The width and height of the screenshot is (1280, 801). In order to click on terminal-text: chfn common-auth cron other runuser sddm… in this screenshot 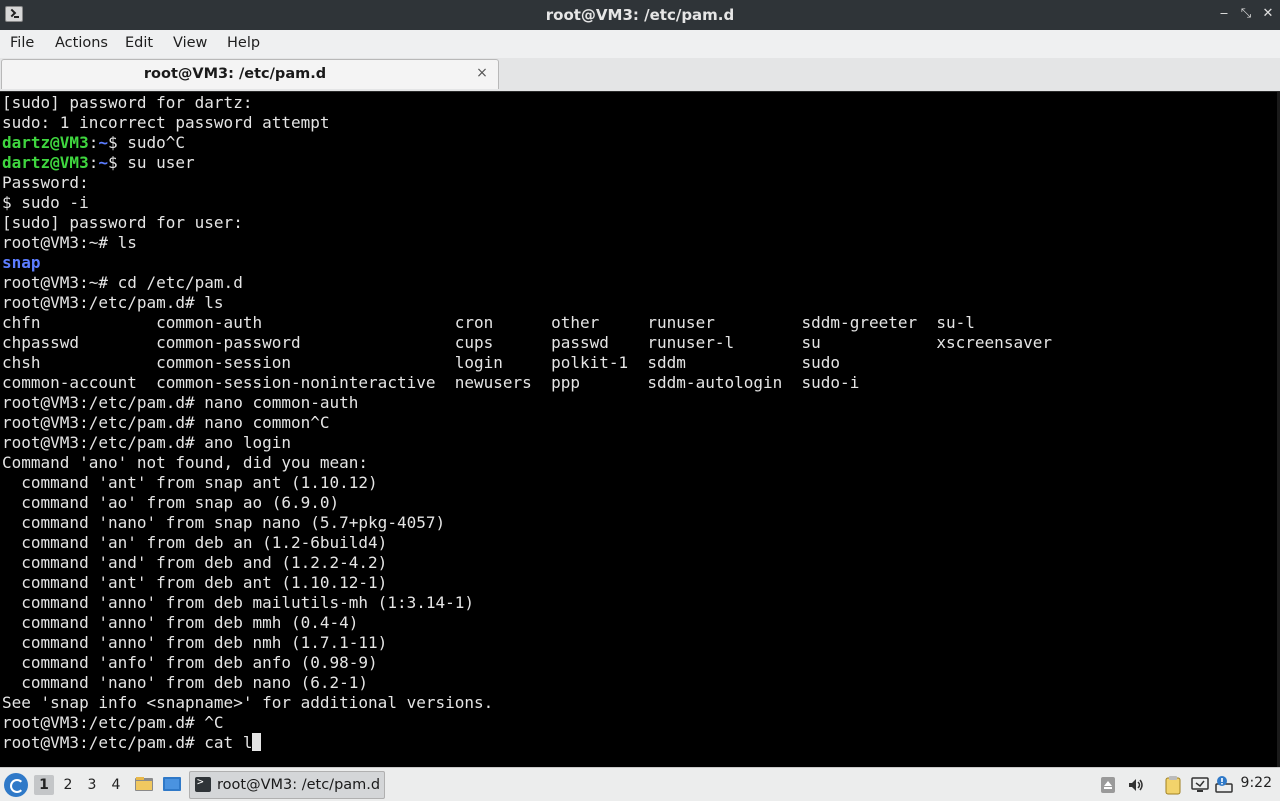, I will do `click(488, 322)`.